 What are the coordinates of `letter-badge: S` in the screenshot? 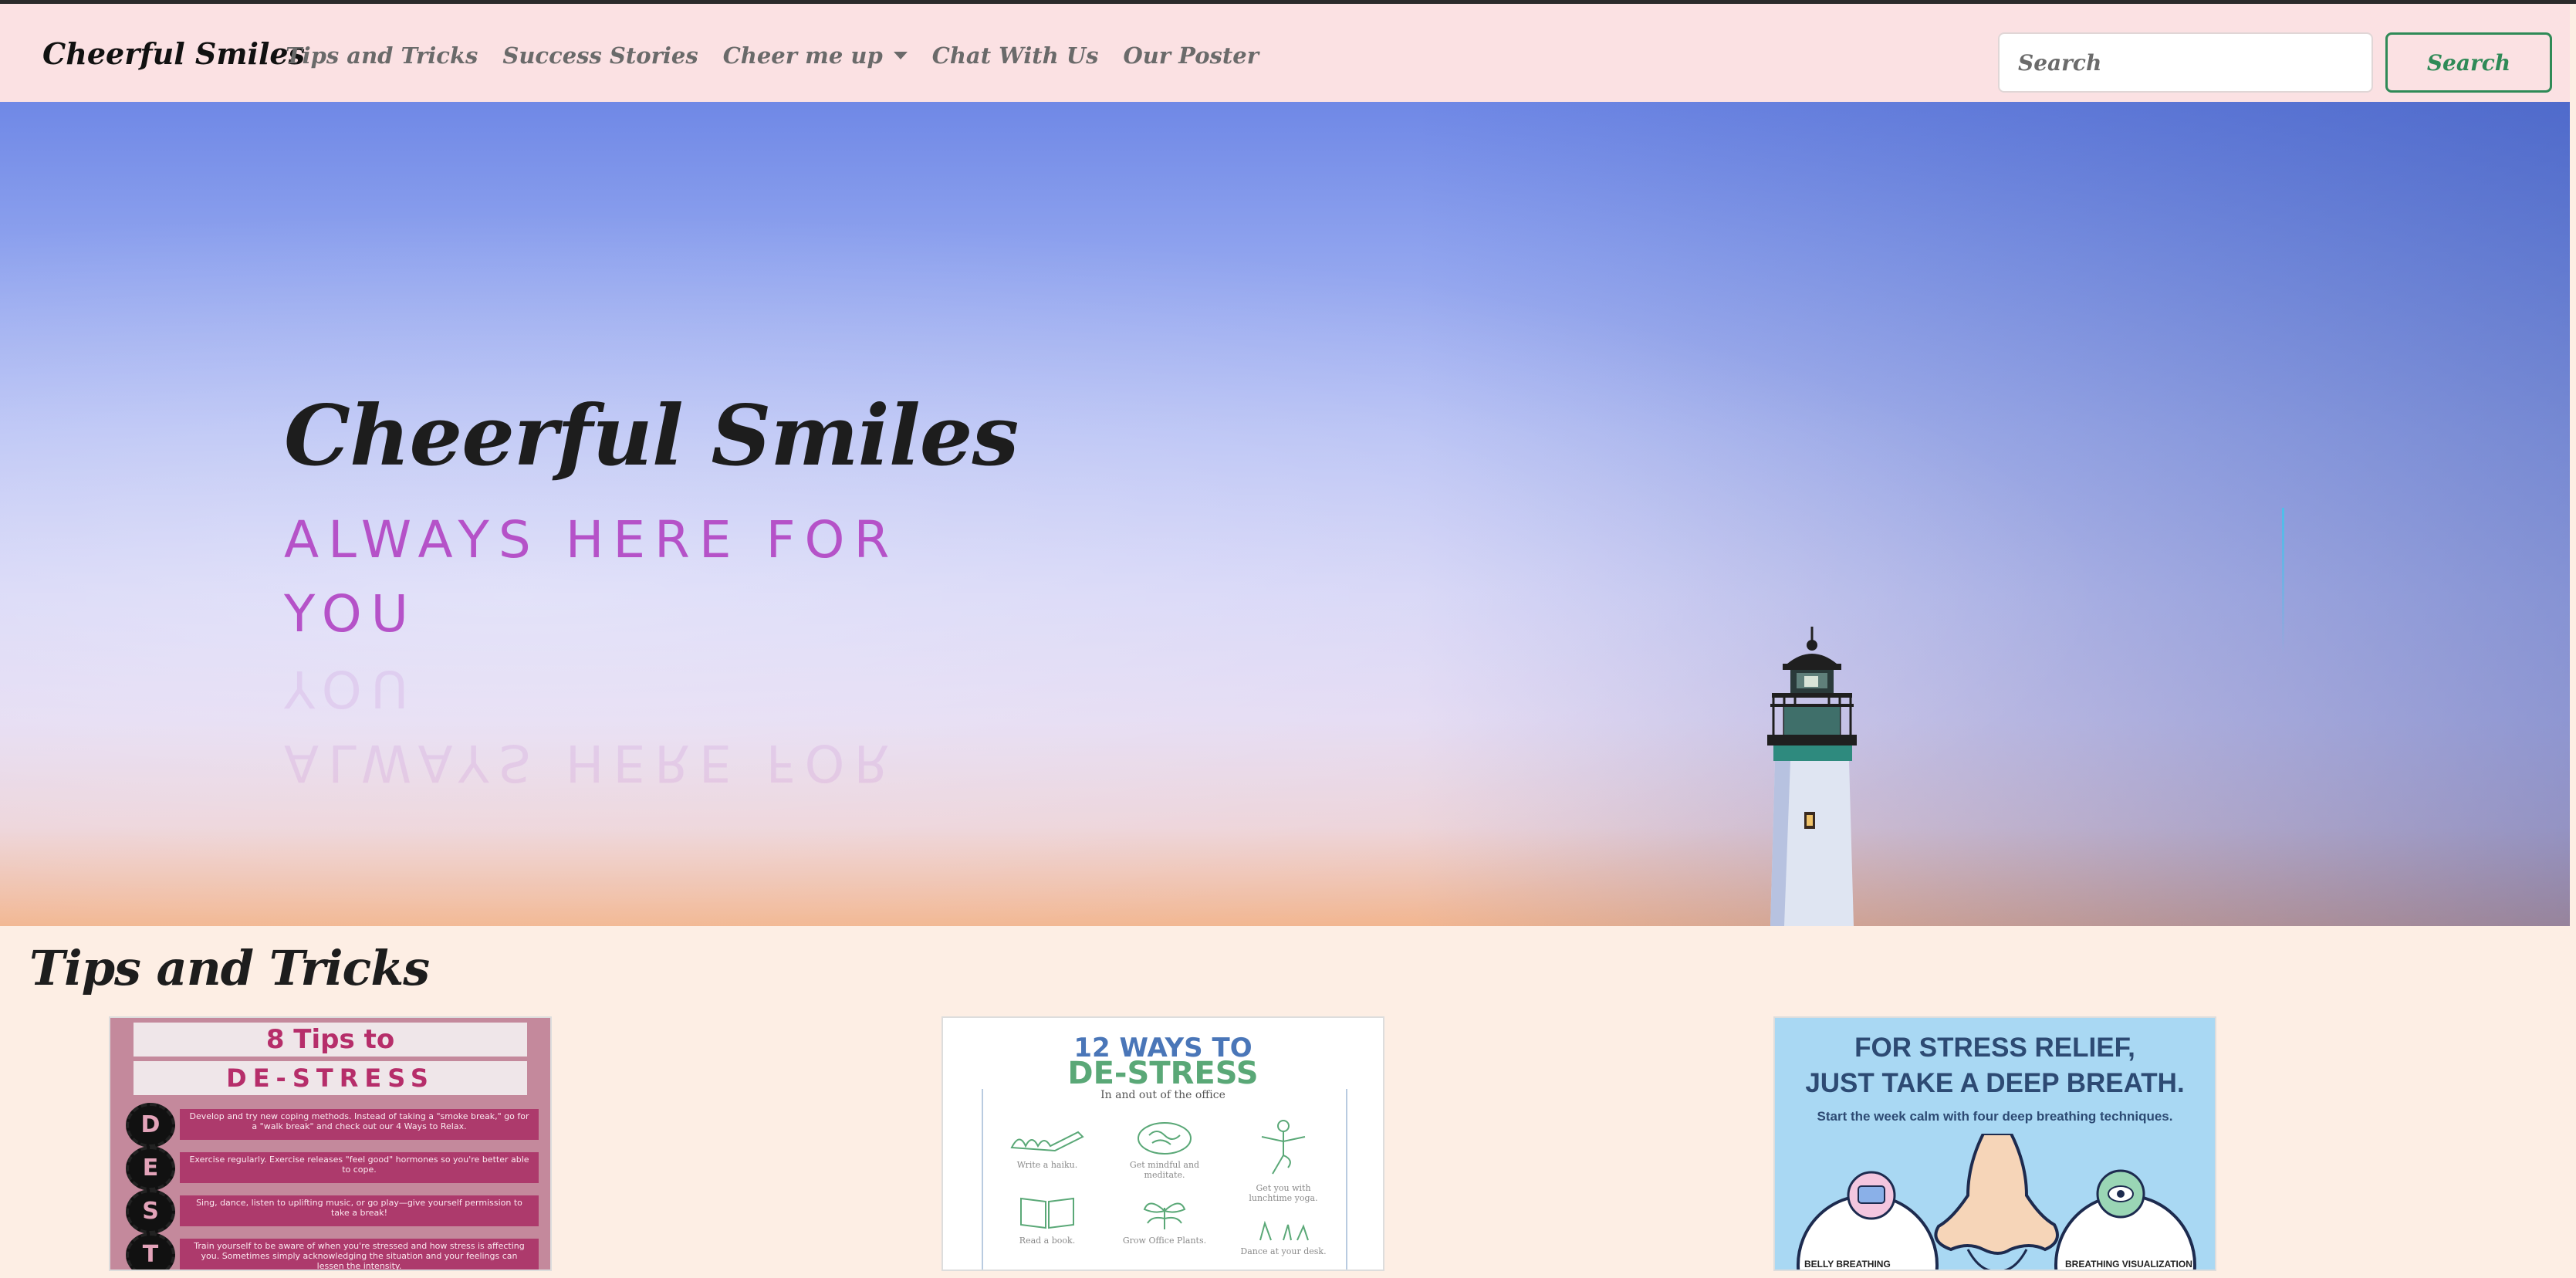 It's located at (150, 1211).